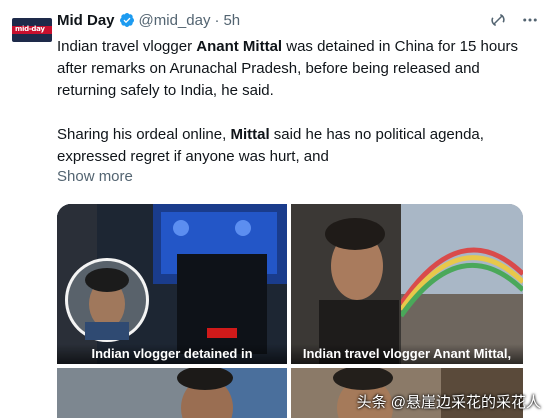  I want to click on highlight-name: Mittal, so click(250, 134).